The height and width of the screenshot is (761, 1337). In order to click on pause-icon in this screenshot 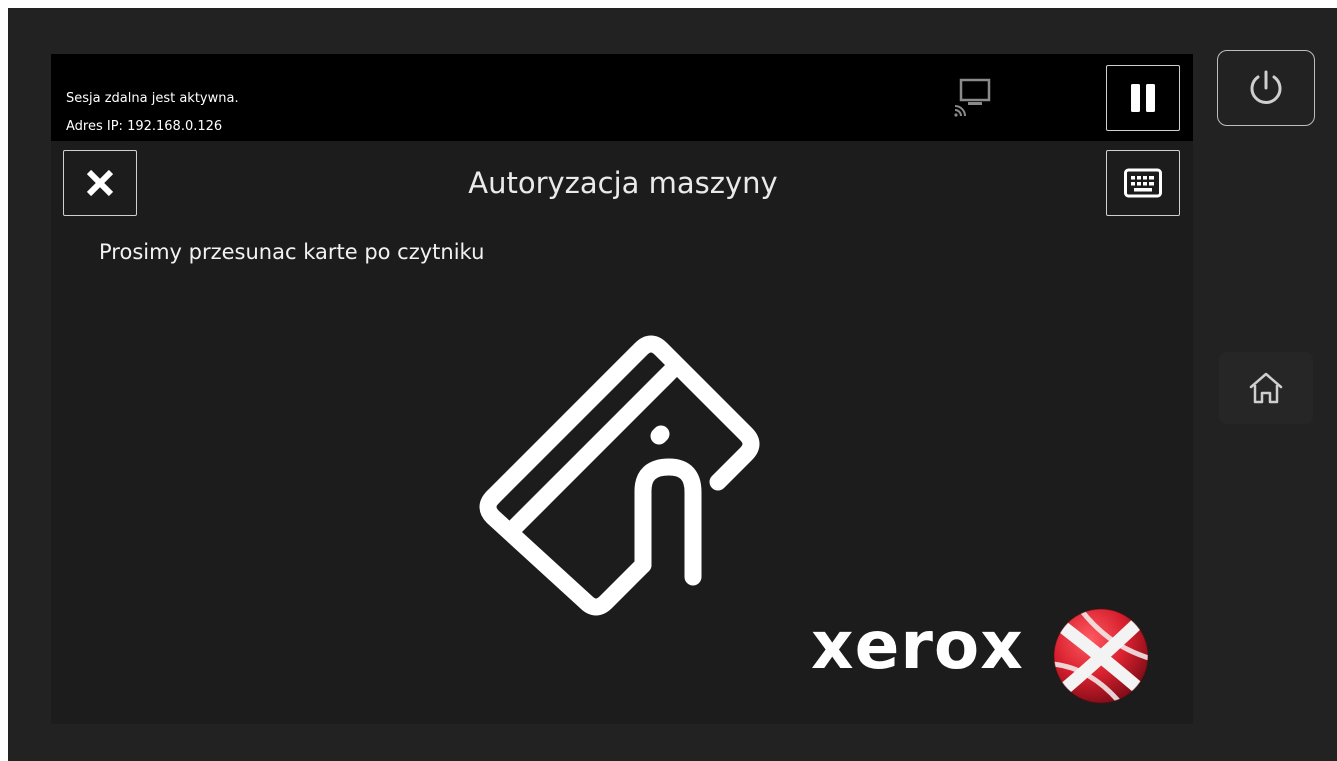, I will do `click(1143, 98)`.